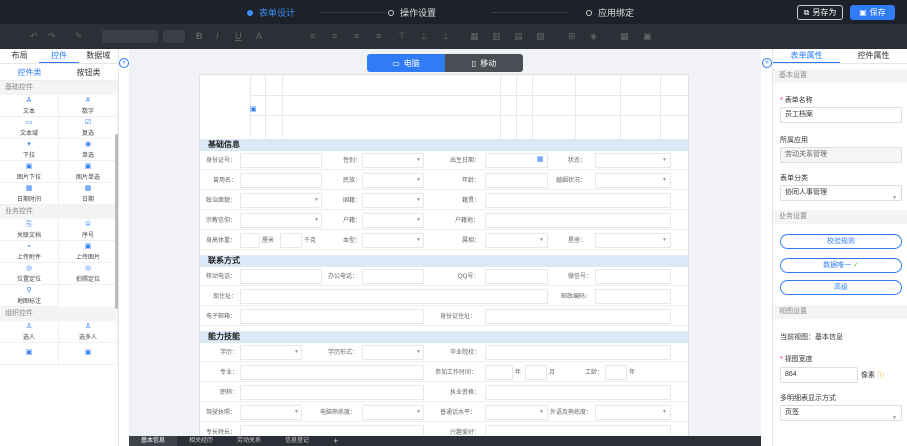 This screenshot has width=907, height=446. What do you see at coordinates (841, 287) in the screenshot?
I see `advanced-button: 高级` at bounding box center [841, 287].